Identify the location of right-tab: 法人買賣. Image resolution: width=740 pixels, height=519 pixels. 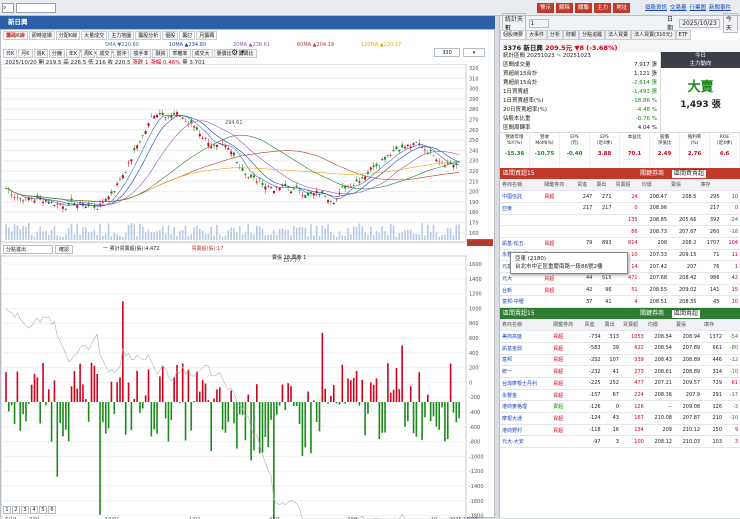
(618, 35).